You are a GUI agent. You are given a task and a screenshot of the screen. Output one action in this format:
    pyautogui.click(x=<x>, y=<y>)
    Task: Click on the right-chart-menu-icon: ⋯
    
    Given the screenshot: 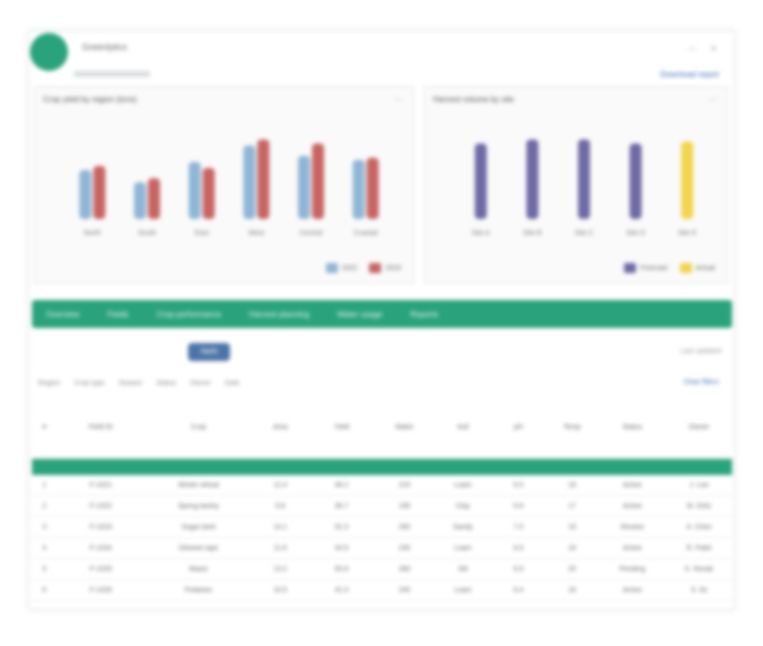 What is the action you would take?
    pyautogui.click(x=712, y=99)
    